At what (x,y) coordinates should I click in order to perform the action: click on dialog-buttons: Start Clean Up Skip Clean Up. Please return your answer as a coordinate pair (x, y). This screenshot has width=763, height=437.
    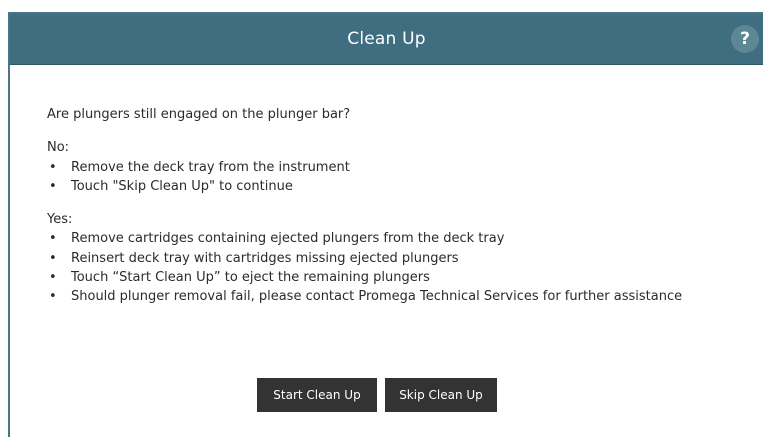
    Looking at the image, I should click on (377, 395).